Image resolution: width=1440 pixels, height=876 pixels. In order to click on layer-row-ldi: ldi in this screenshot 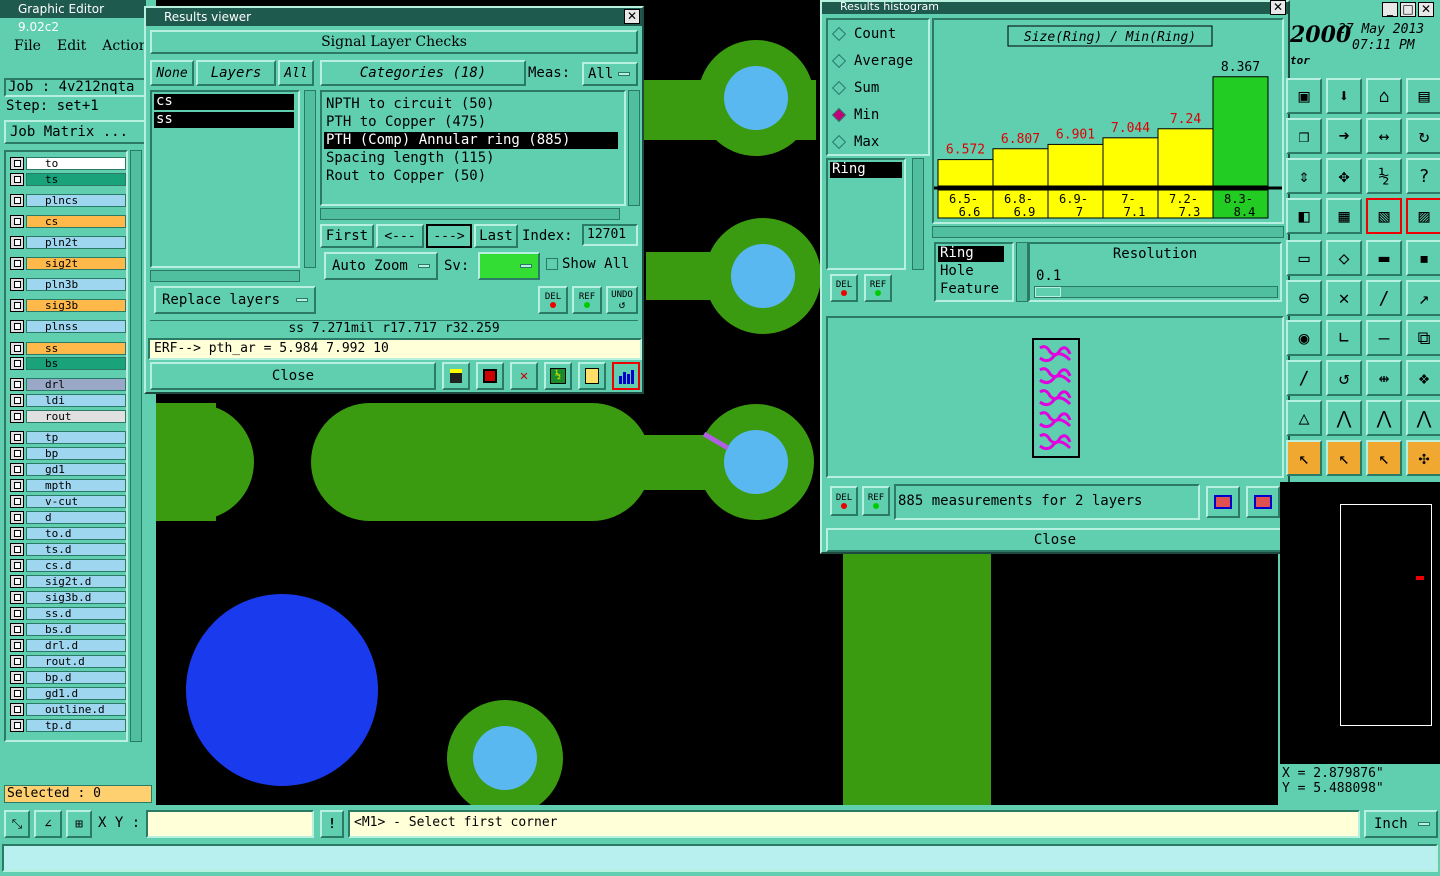, I will do `click(68, 400)`.